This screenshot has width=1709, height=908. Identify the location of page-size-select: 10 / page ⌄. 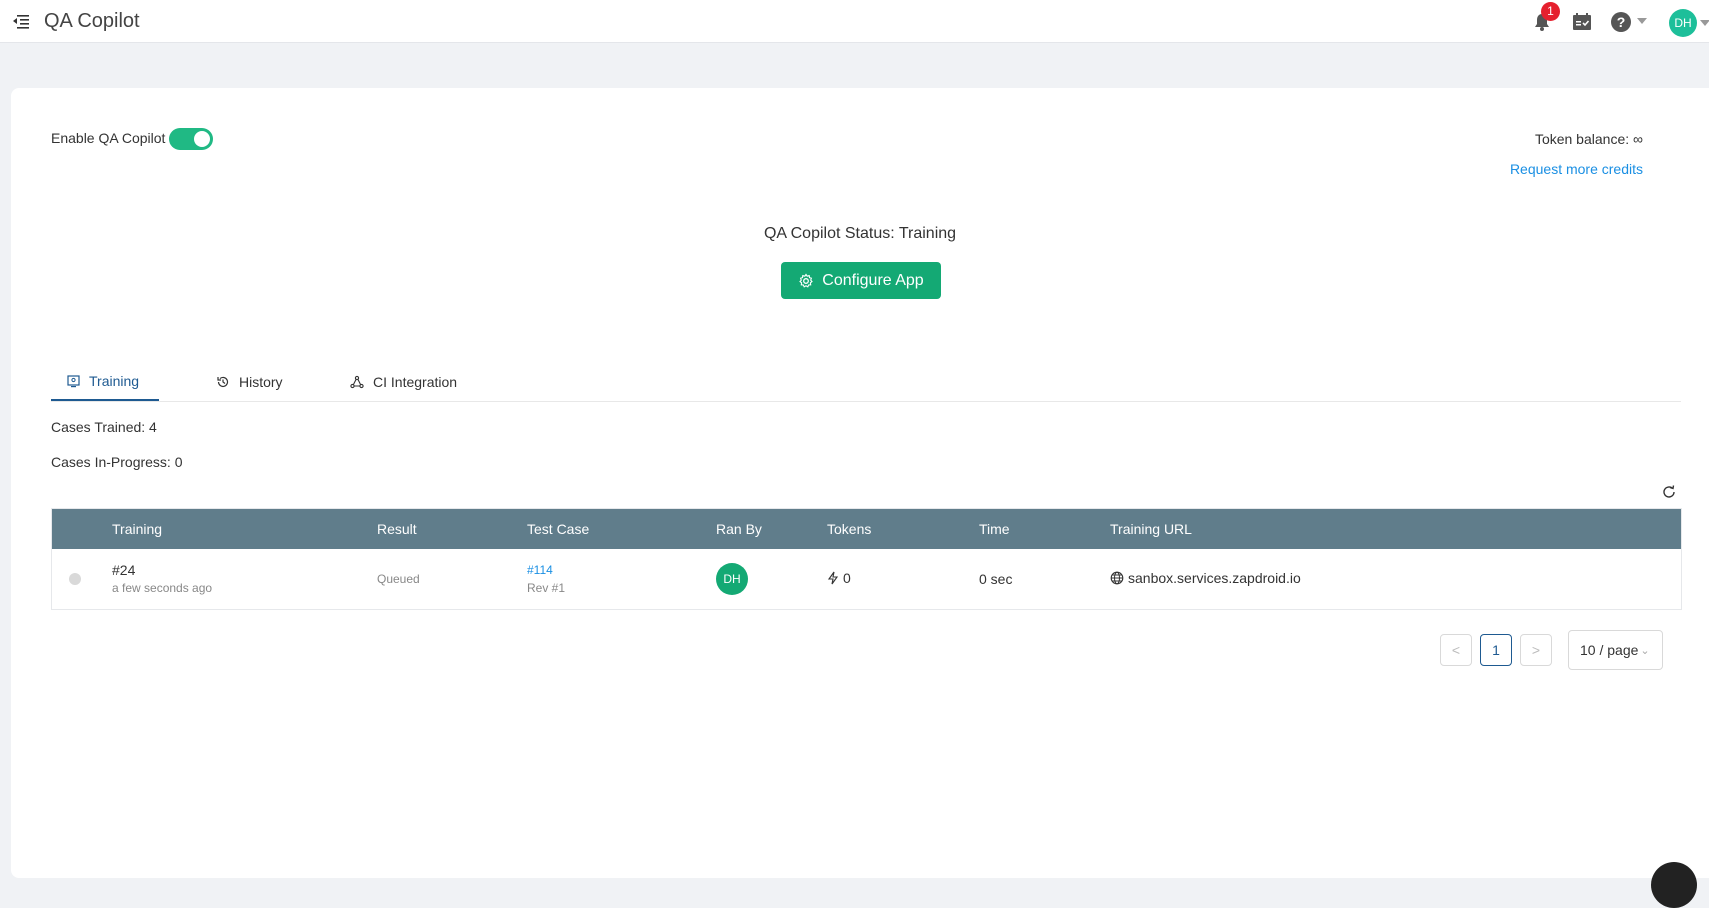
(1615, 650).